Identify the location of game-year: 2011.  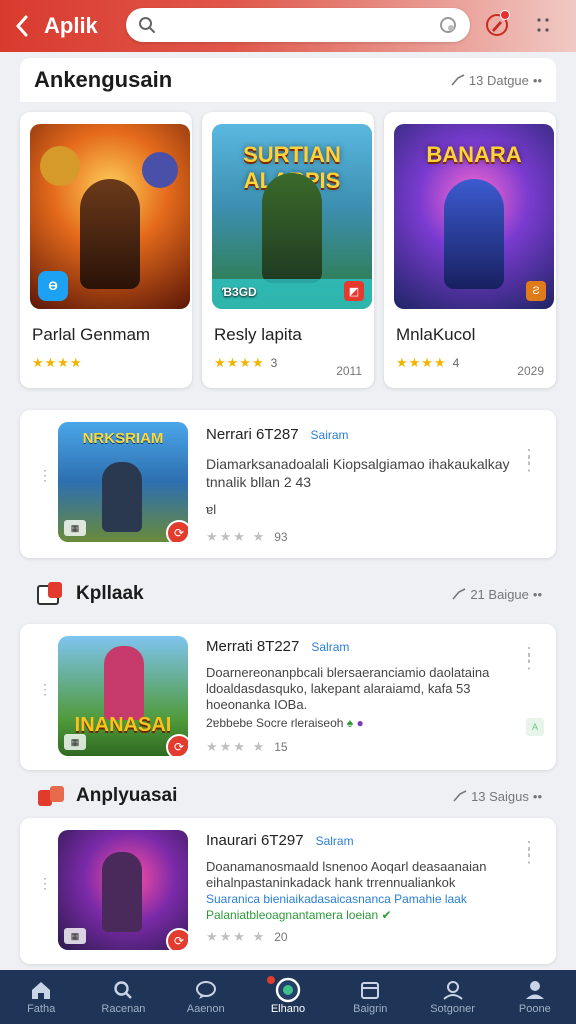
(349, 371).